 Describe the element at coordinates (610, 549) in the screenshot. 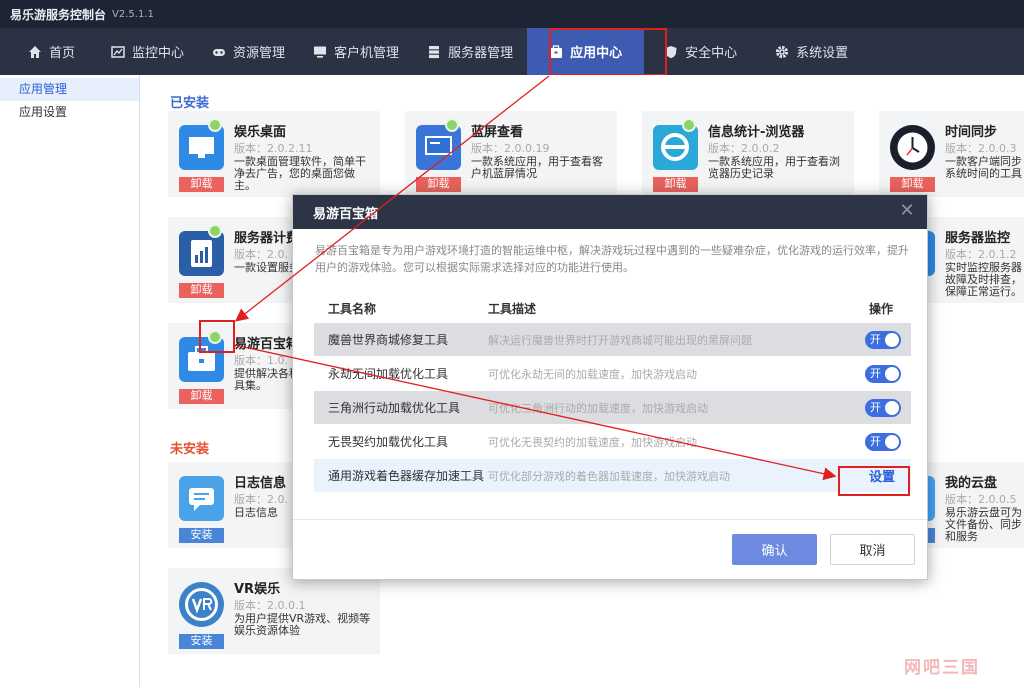

I see `dialog-footer: 确认 取消` at that location.